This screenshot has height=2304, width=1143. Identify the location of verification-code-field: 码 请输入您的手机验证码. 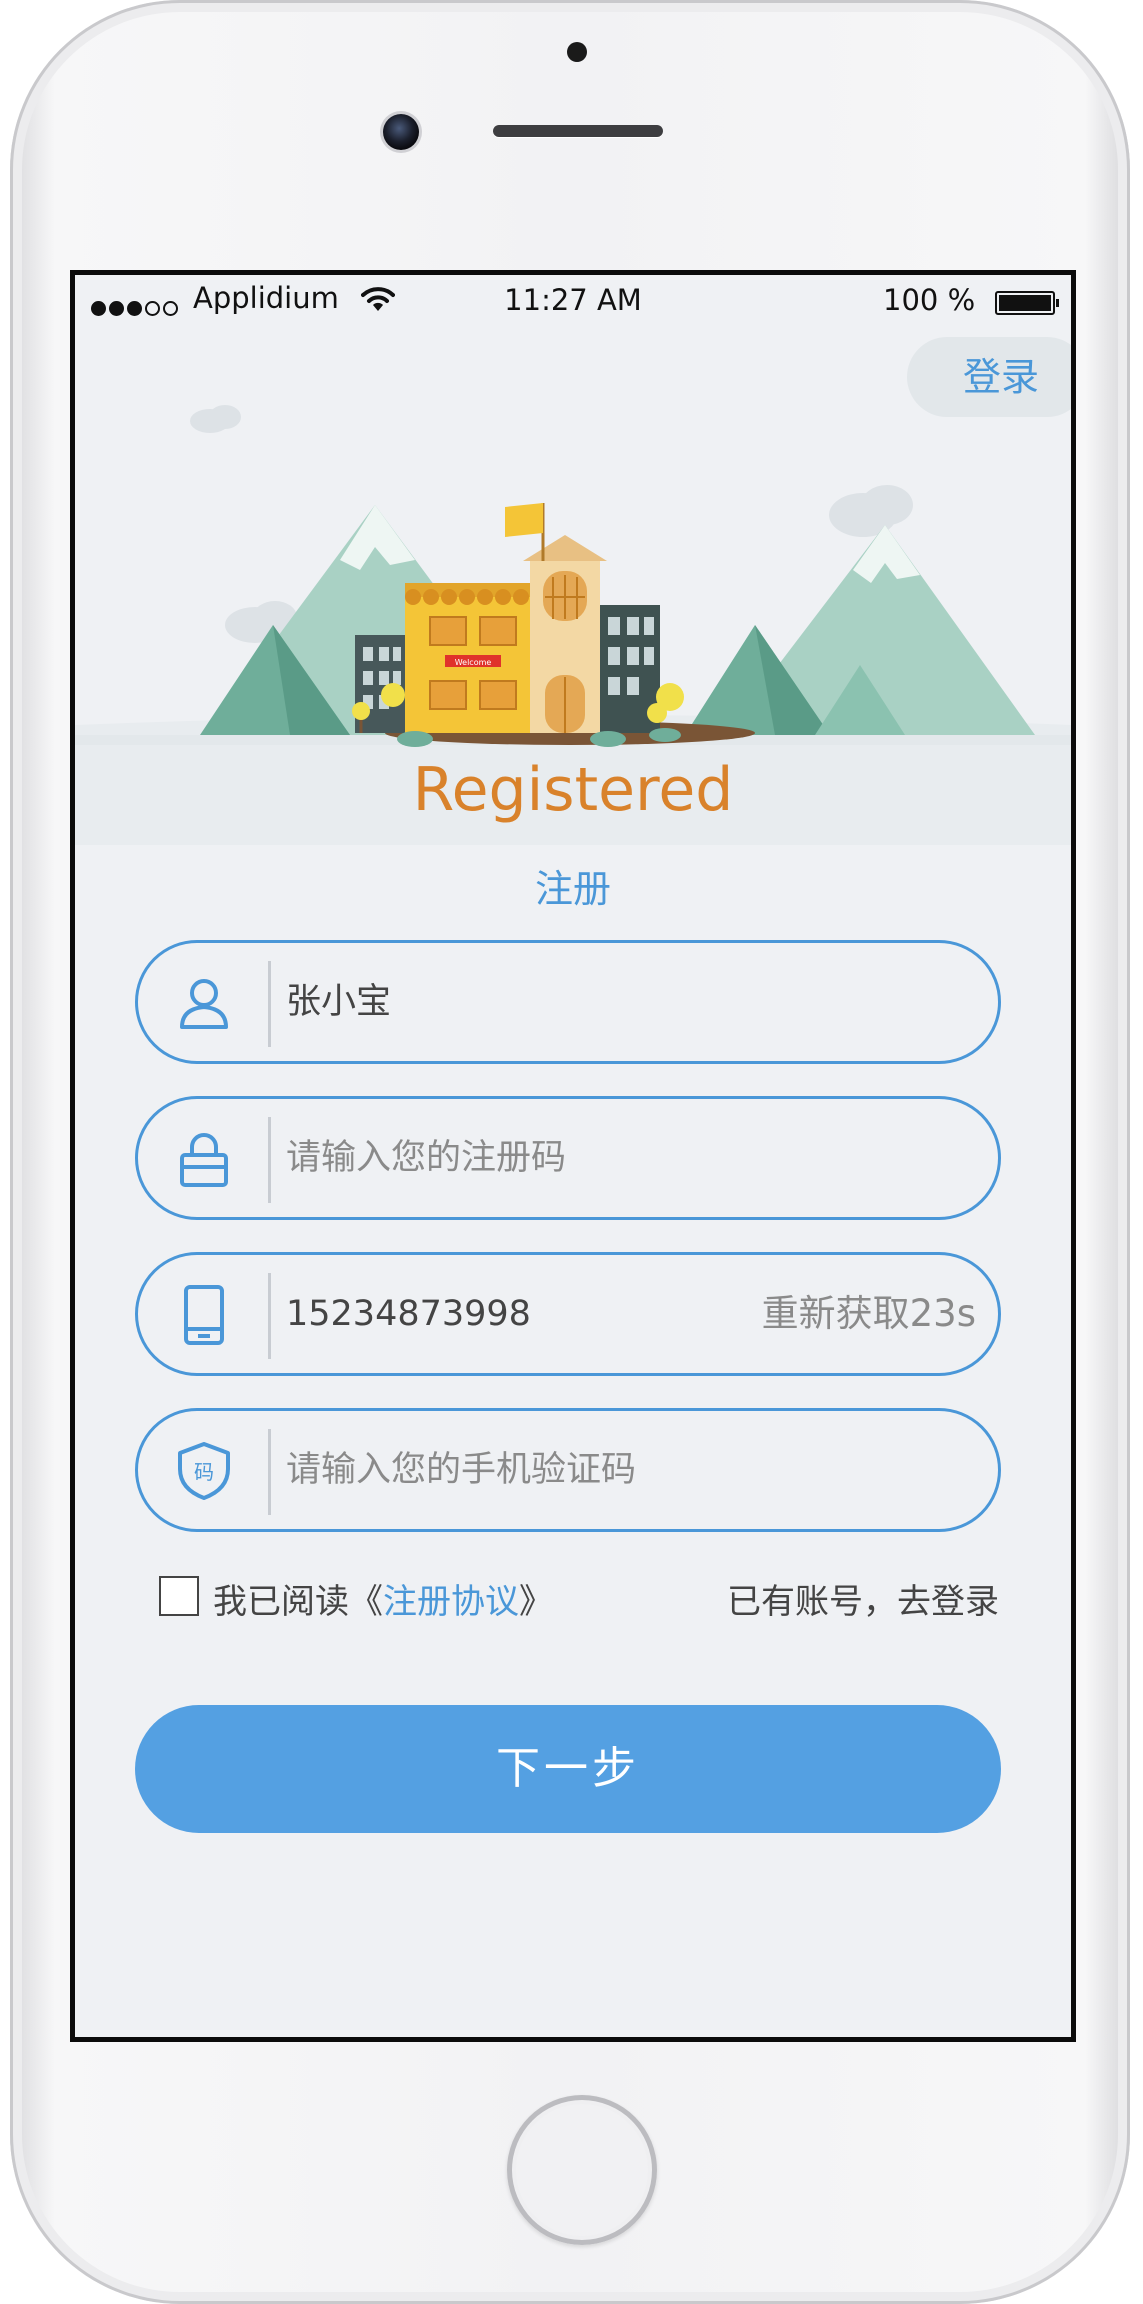
(568, 1470).